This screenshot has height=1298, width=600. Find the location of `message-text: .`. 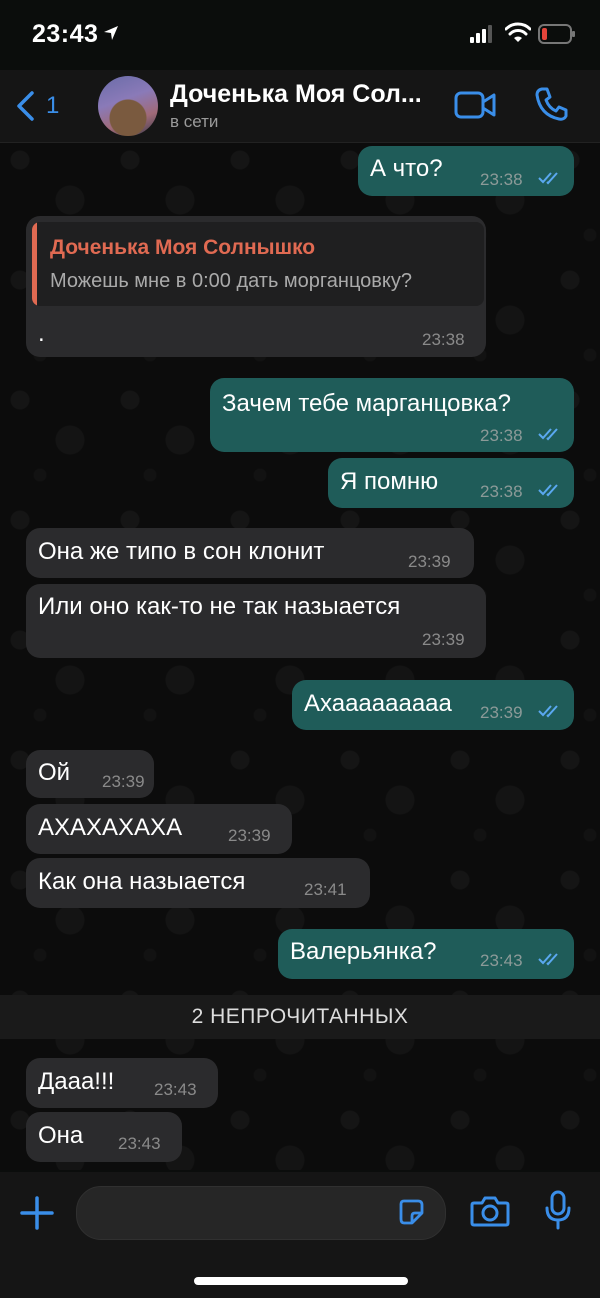

message-text: . is located at coordinates (41, 333).